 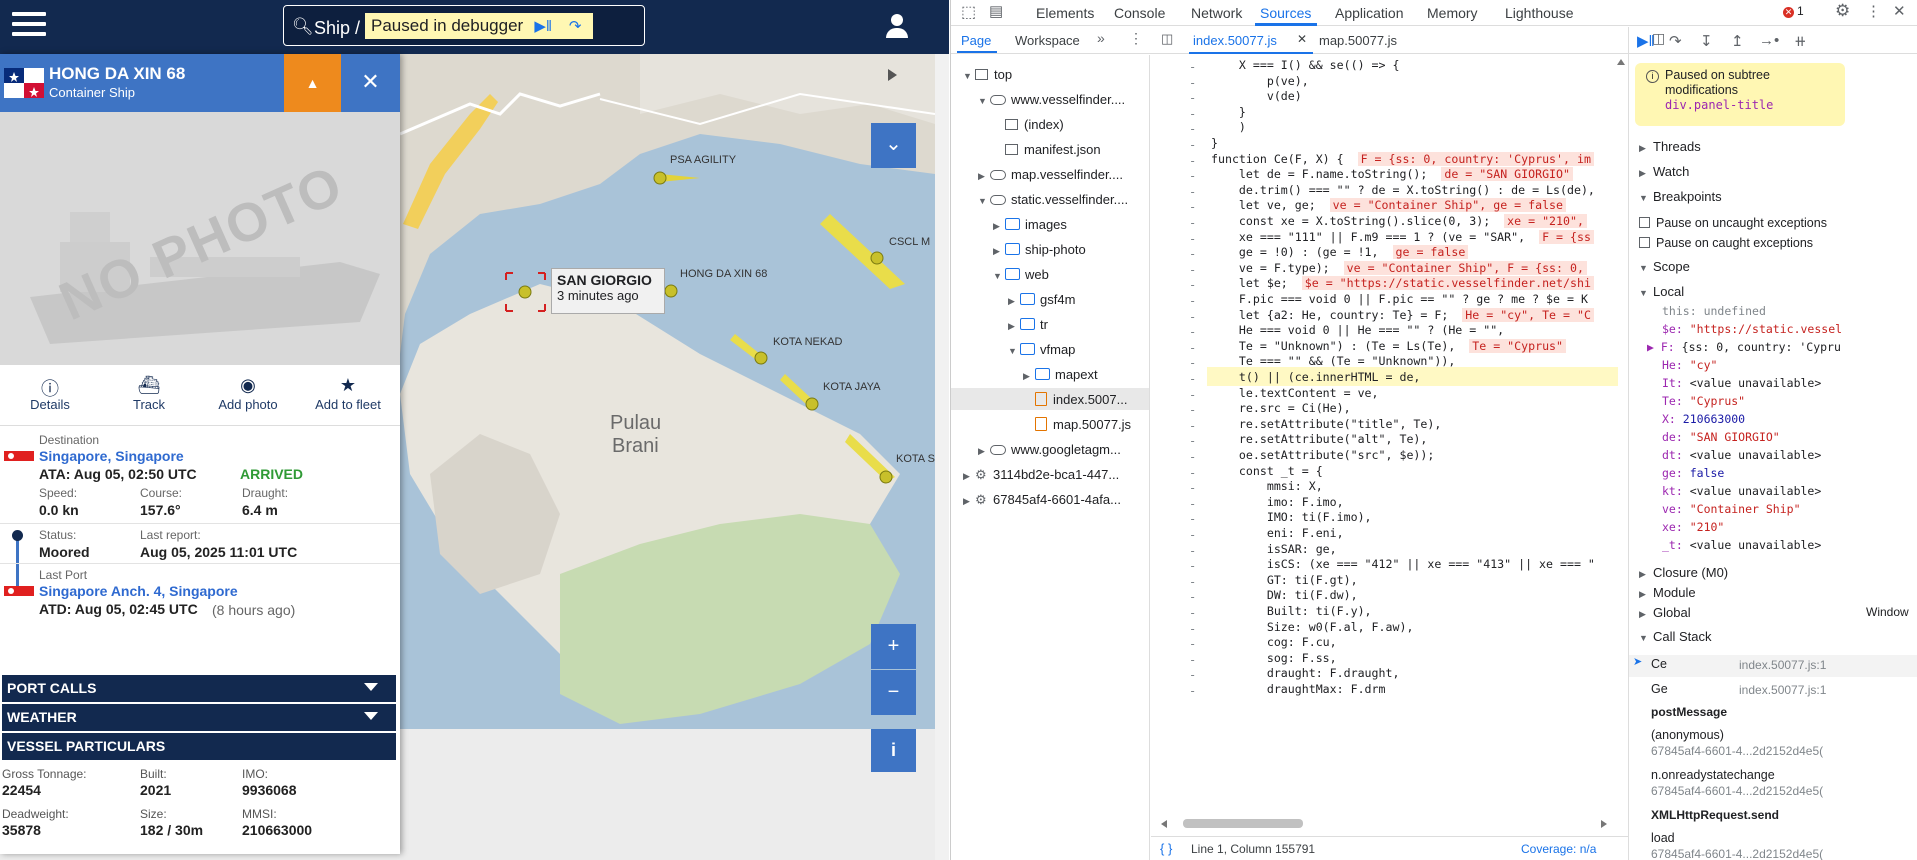 I want to click on ship-popup: SAN GIORGIO 3 minutes ago, so click(x=608, y=291).